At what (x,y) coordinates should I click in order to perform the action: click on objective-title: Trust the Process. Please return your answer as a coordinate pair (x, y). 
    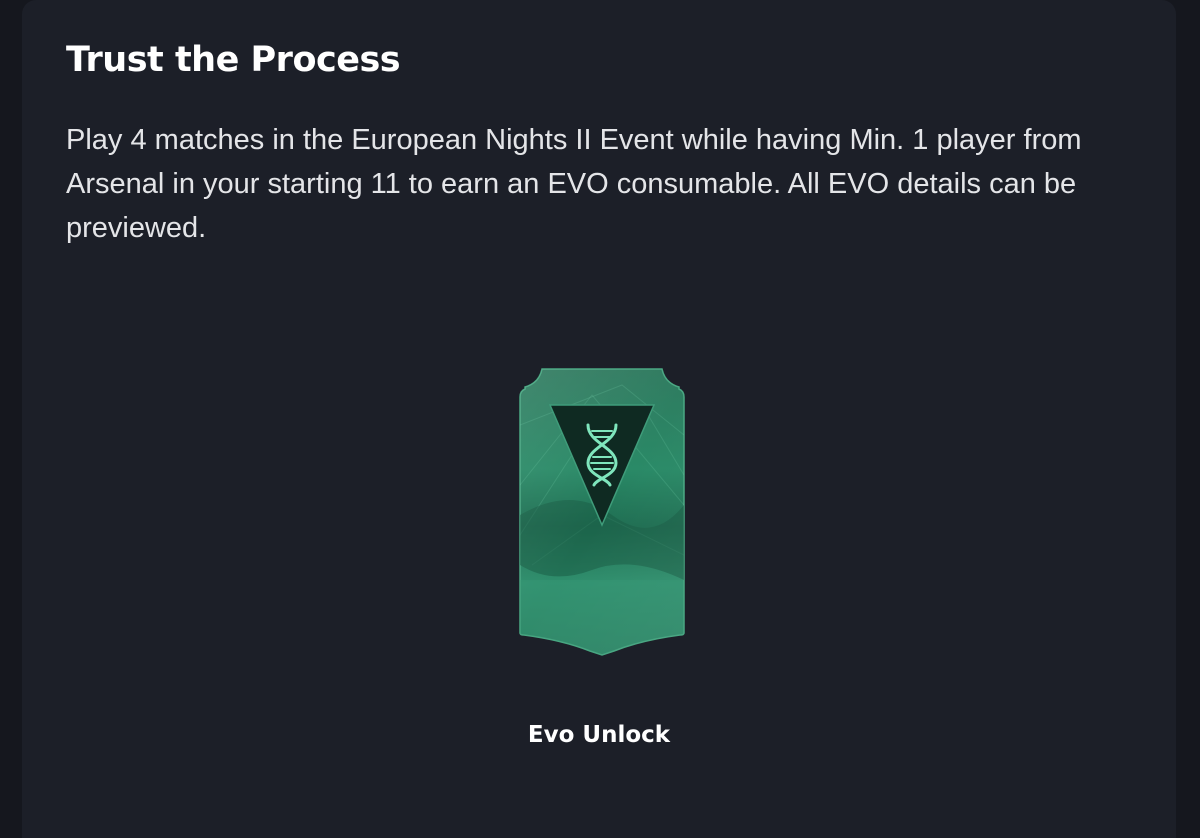
    Looking at the image, I should click on (233, 60).